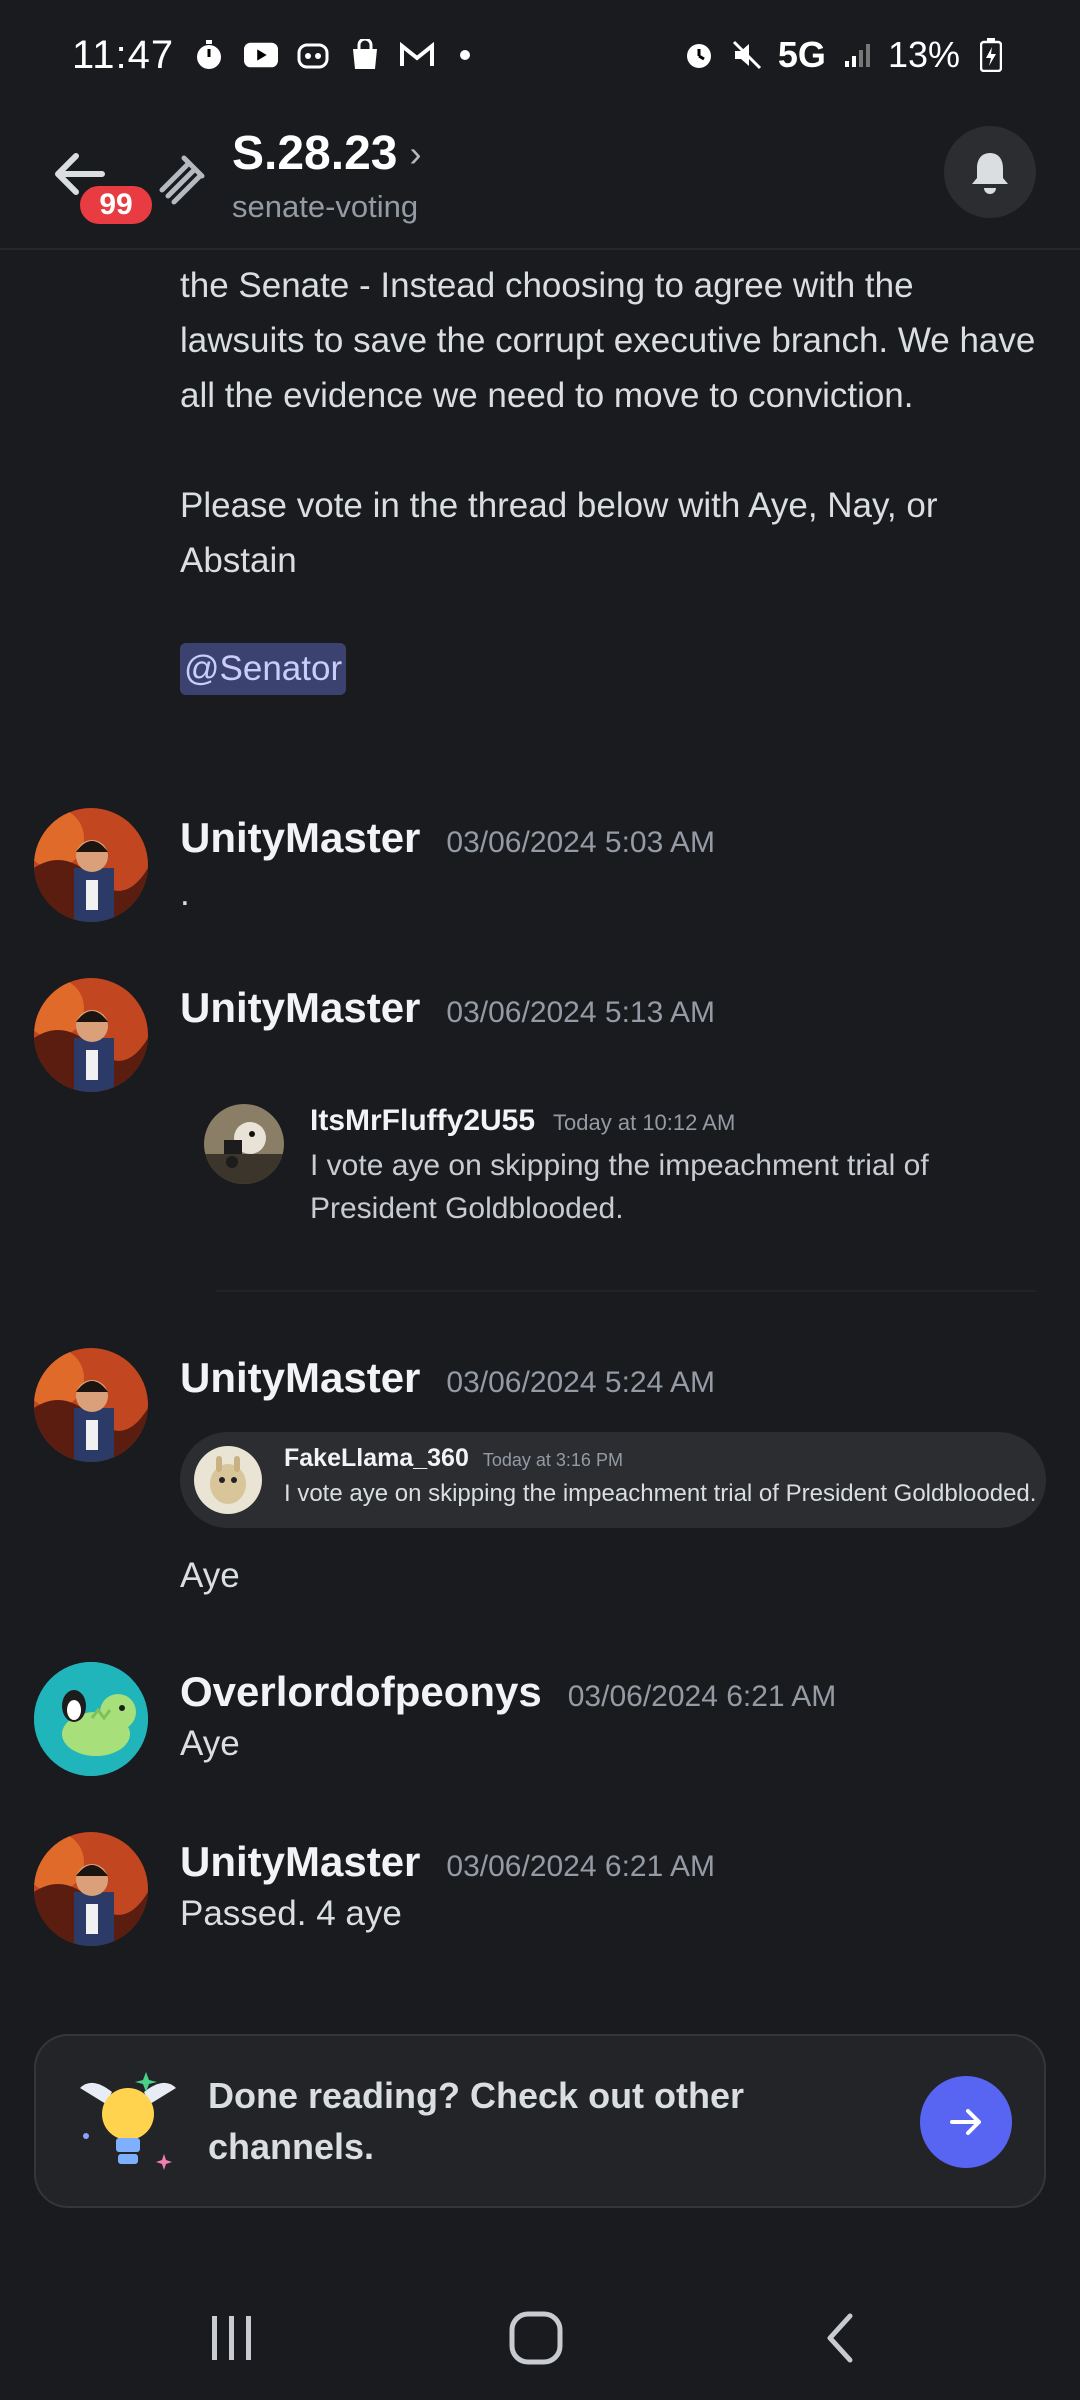 This screenshot has width=1080, height=2400. What do you see at coordinates (801, 54) in the screenshot?
I see `network-label: 5G` at bounding box center [801, 54].